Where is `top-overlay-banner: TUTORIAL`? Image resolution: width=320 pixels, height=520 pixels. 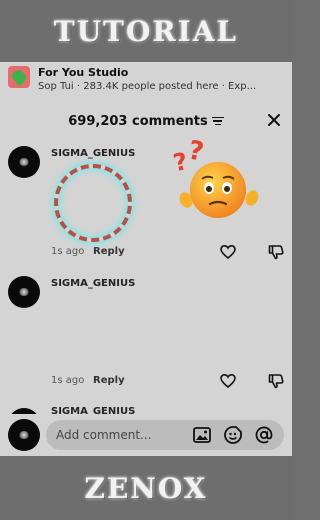 top-overlay-banner: TUTORIAL is located at coordinates (146, 31).